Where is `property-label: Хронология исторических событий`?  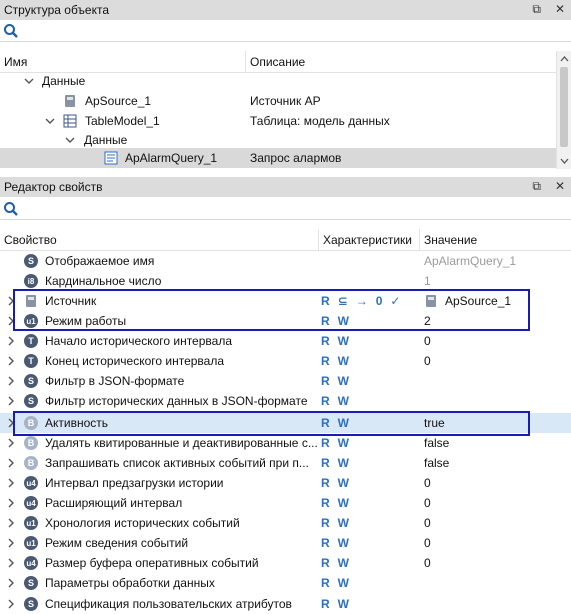
property-label: Хронология исторических событий is located at coordinates (142, 523).